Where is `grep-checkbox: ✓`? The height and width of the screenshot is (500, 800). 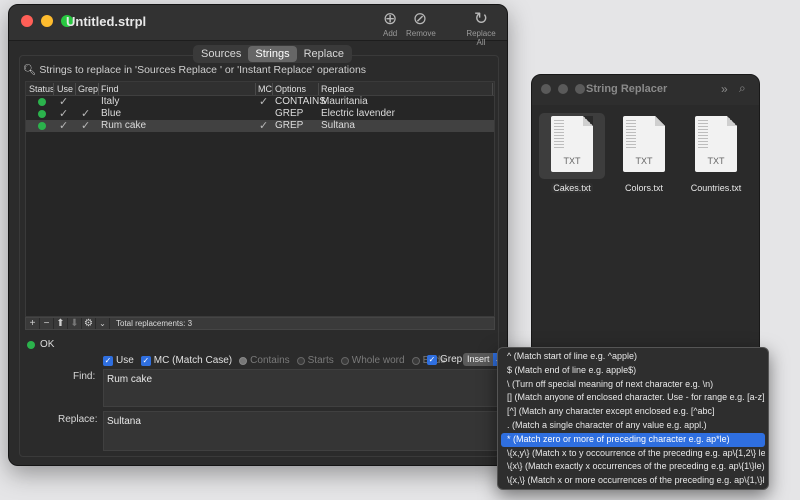 grep-checkbox: ✓ is located at coordinates (432, 359).